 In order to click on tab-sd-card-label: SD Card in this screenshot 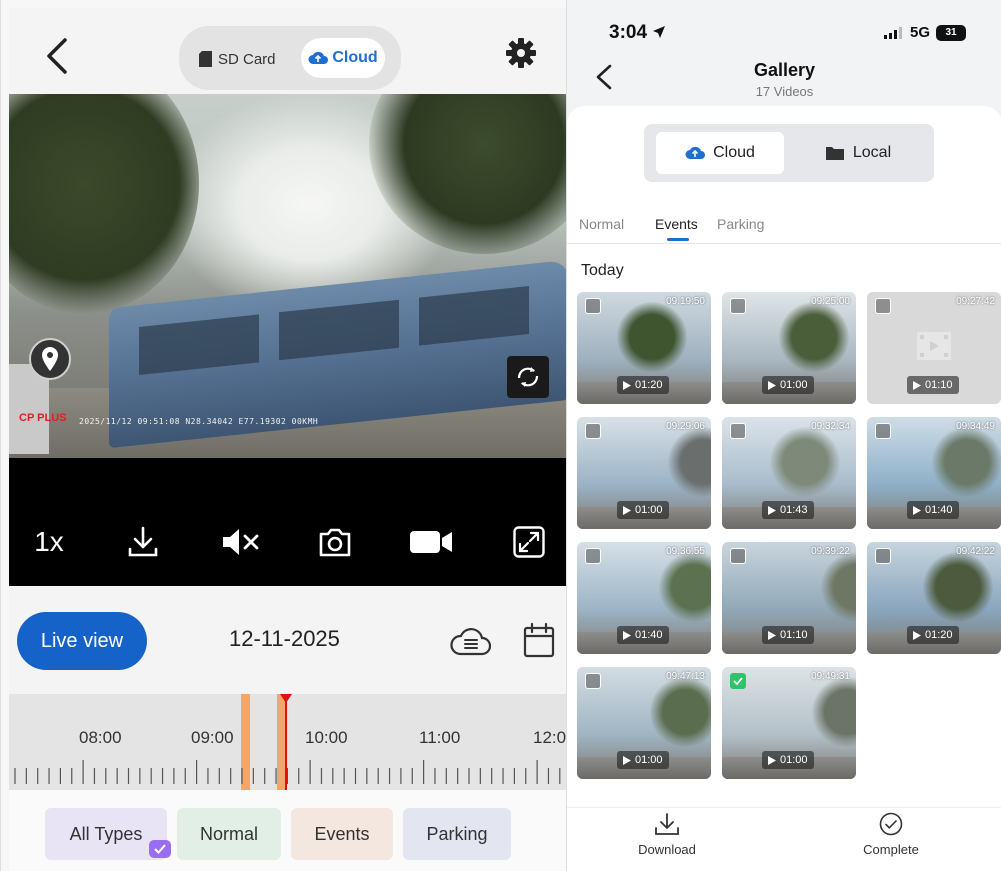, I will do `click(247, 59)`.